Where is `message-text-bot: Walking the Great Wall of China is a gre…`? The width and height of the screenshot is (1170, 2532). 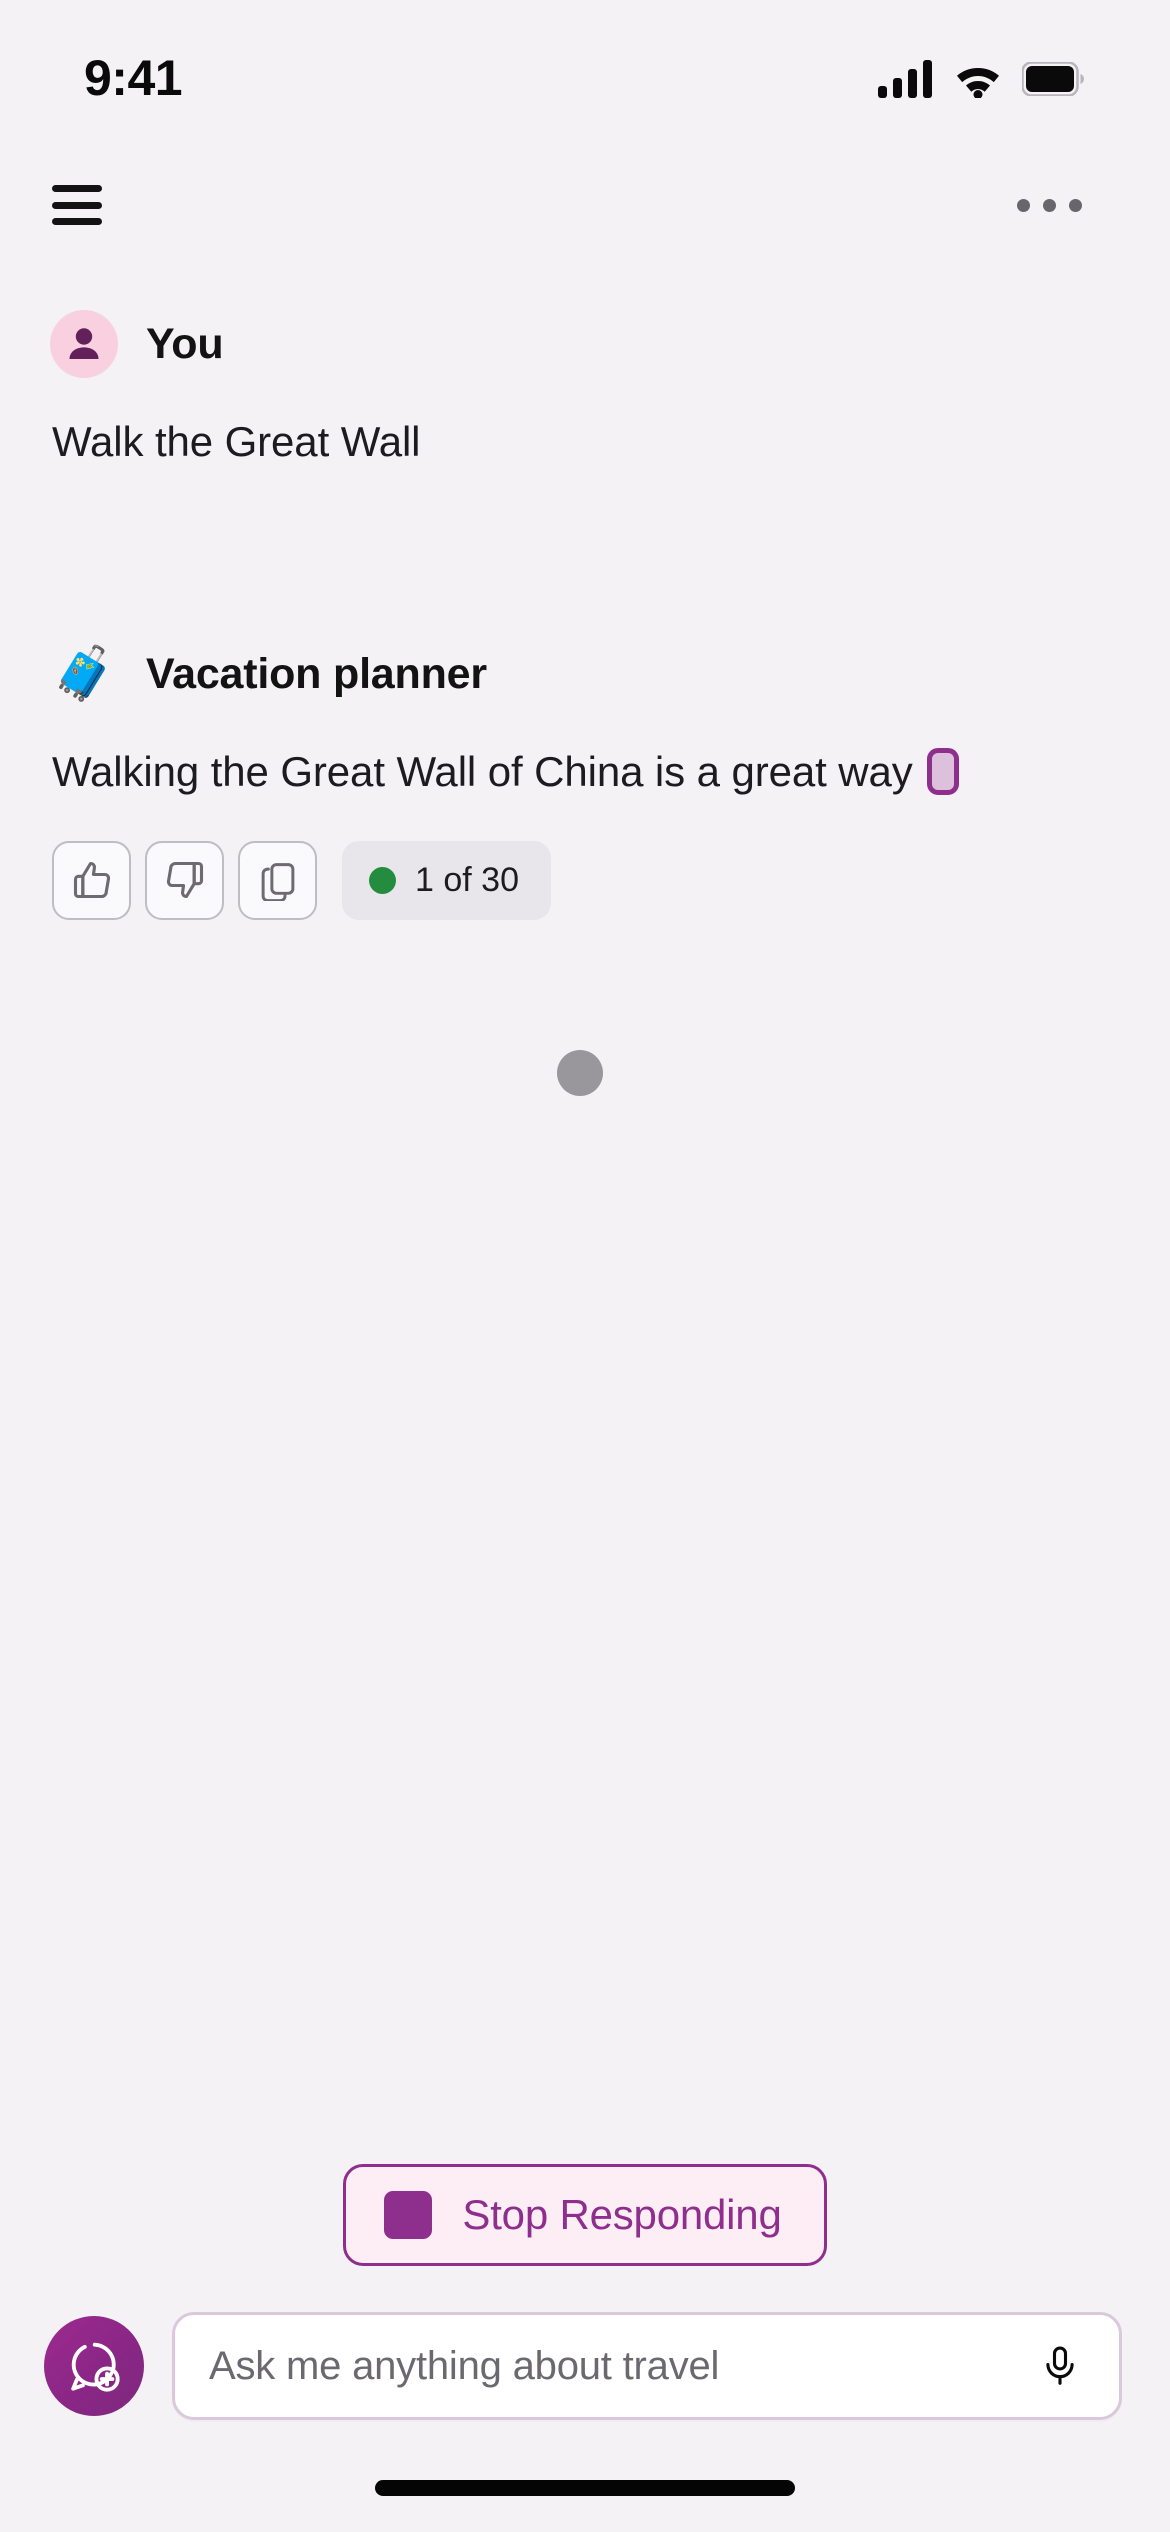 message-text-bot: Walking the Great Wall of China is a gre… is located at coordinates (482, 772).